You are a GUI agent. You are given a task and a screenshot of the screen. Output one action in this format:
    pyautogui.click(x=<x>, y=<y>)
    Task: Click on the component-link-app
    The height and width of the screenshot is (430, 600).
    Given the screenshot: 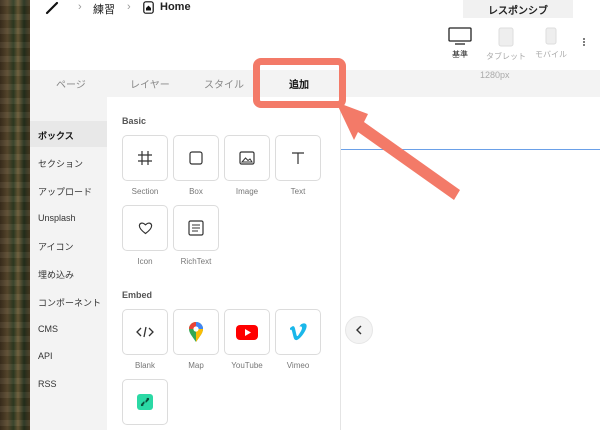 What is the action you would take?
    pyautogui.click(x=145, y=402)
    